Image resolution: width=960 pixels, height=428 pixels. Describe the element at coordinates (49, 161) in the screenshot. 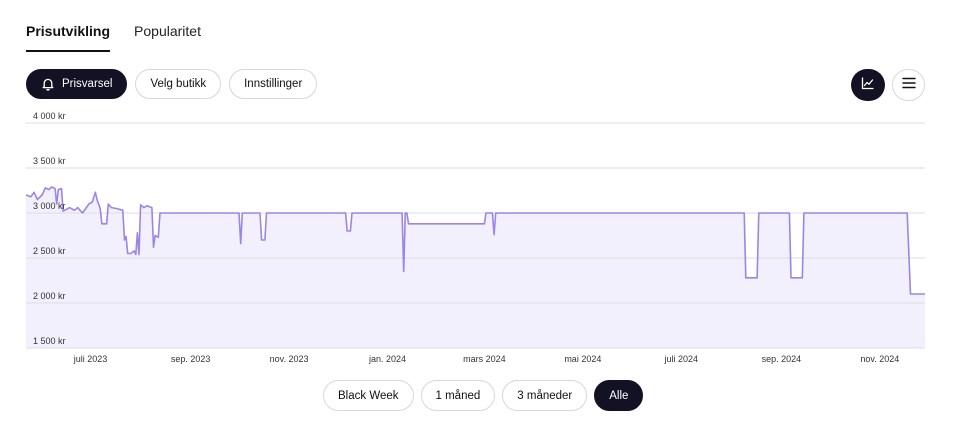

I see `y-tick-label: 3 500 kr` at that location.